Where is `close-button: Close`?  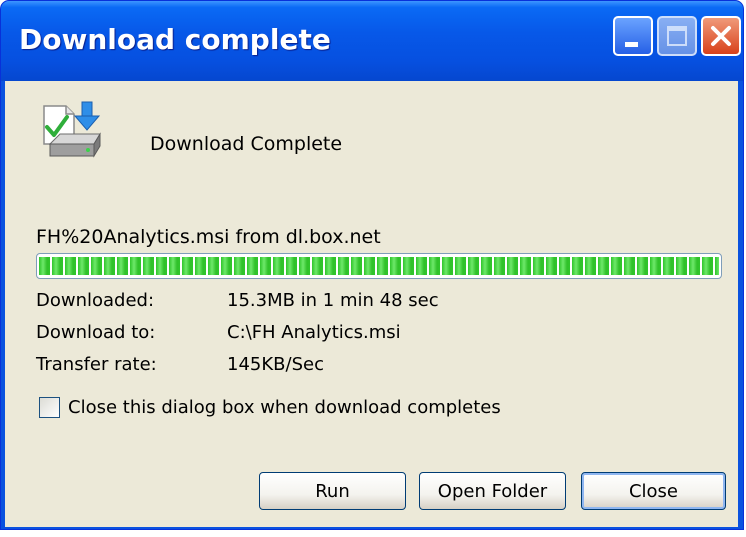 close-button: Close is located at coordinates (653, 491).